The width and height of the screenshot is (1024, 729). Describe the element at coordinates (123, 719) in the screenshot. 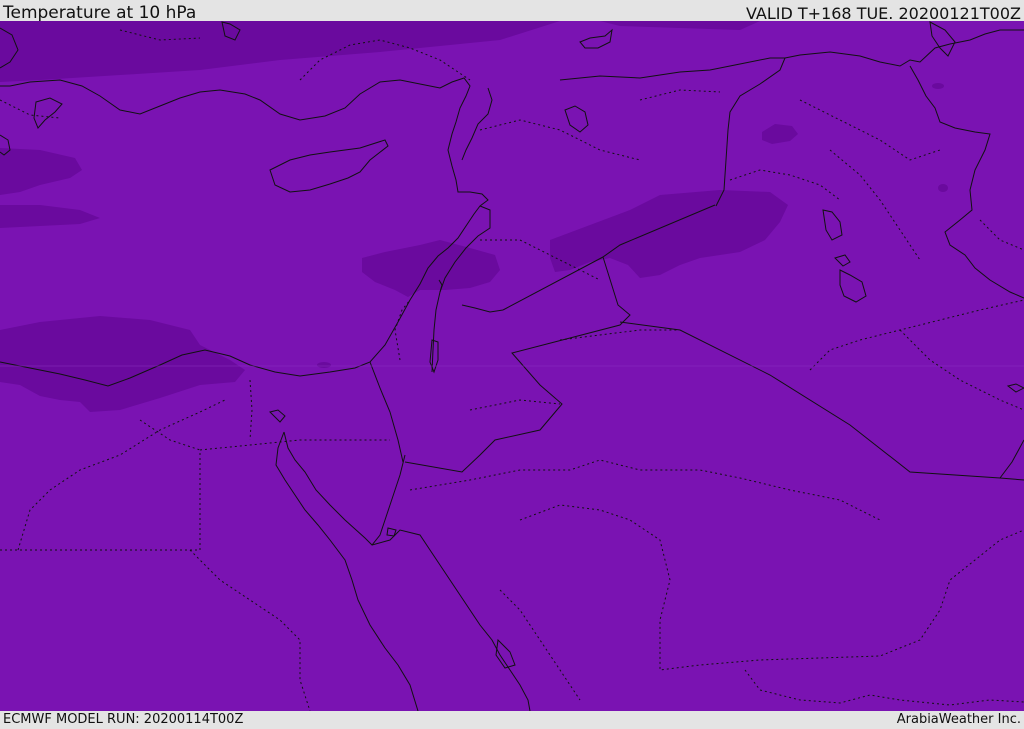

I see `model-run: ECMWF MODEL RUN: 20200114T00Z` at that location.